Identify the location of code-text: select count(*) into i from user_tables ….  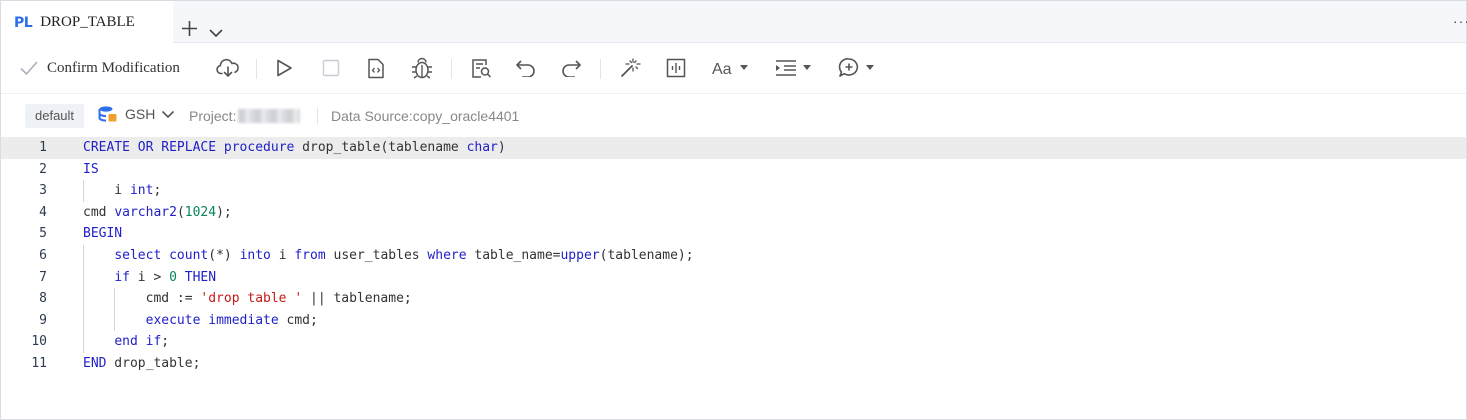
(404, 255).